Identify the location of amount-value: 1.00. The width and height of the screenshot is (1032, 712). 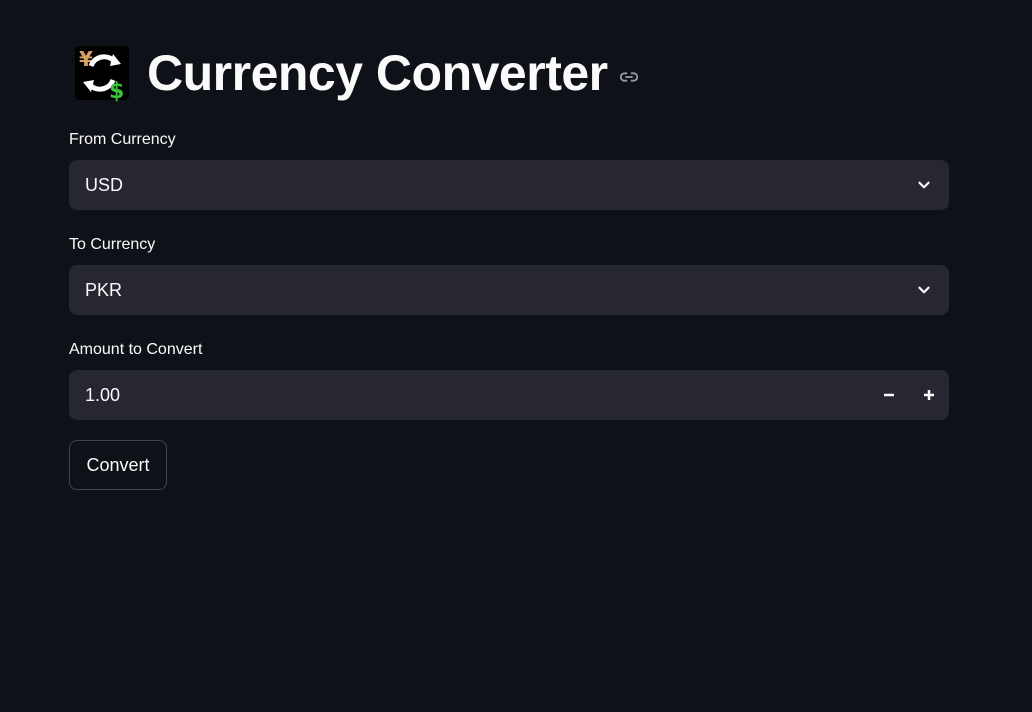
(477, 395).